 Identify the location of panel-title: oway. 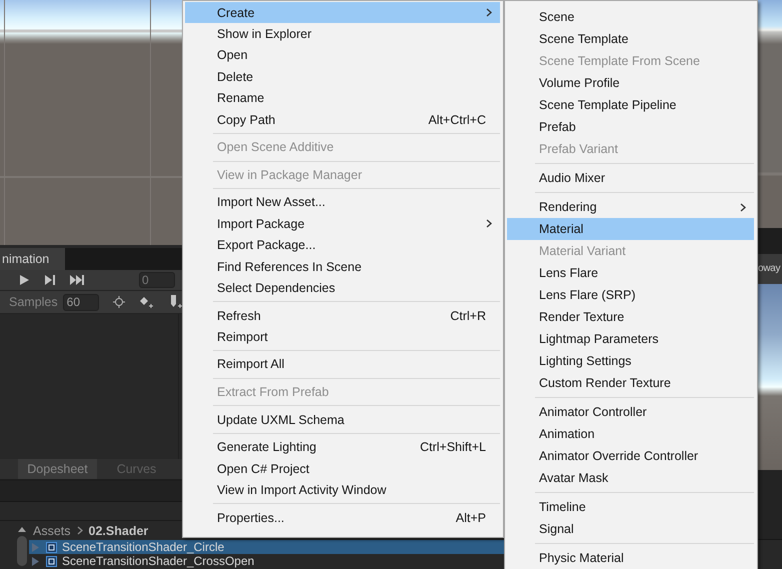
(770, 269).